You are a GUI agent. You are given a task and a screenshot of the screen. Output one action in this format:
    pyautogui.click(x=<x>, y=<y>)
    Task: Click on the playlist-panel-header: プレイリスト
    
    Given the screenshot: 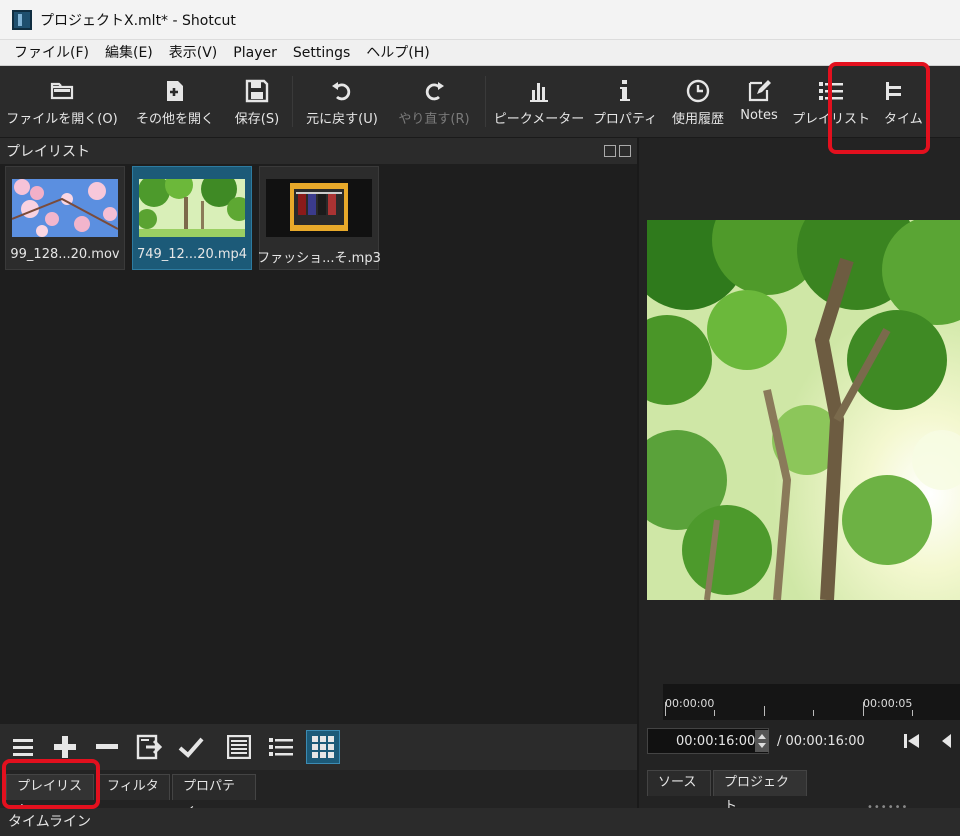 What is the action you would take?
    pyautogui.click(x=318, y=151)
    